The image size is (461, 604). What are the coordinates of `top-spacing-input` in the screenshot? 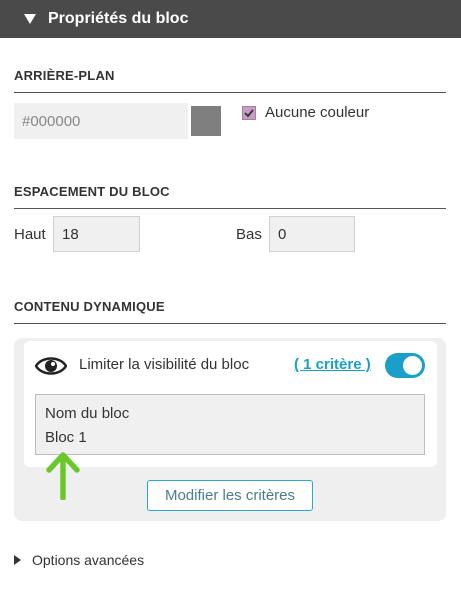 It's located at (96, 234).